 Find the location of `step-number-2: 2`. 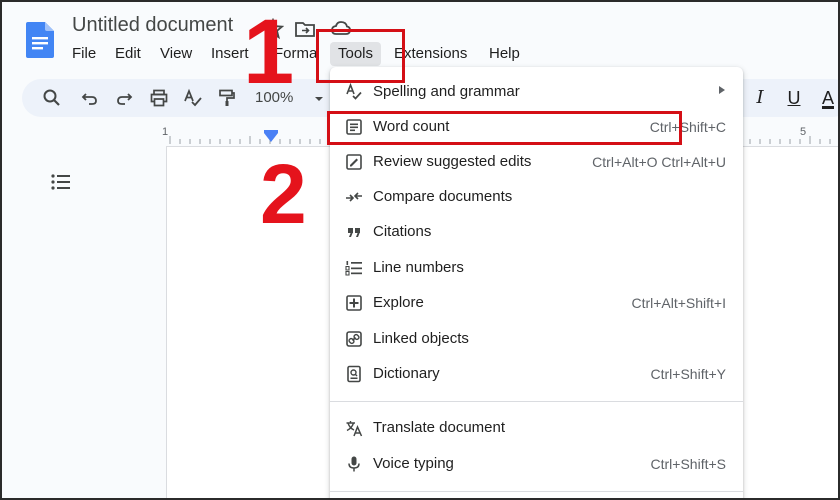

step-number-2: 2 is located at coordinates (283, 194).